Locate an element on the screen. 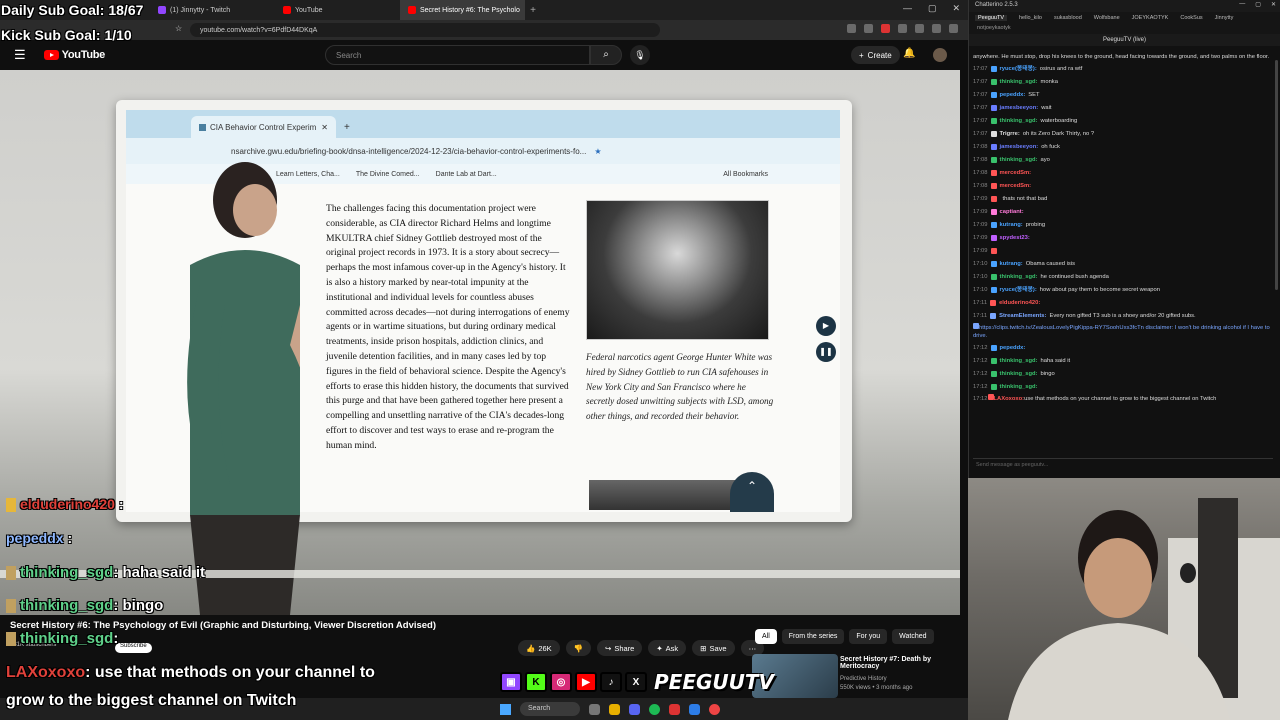 The image size is (1280, 720). file-explorer-icon is located at coordinates (614, 709).